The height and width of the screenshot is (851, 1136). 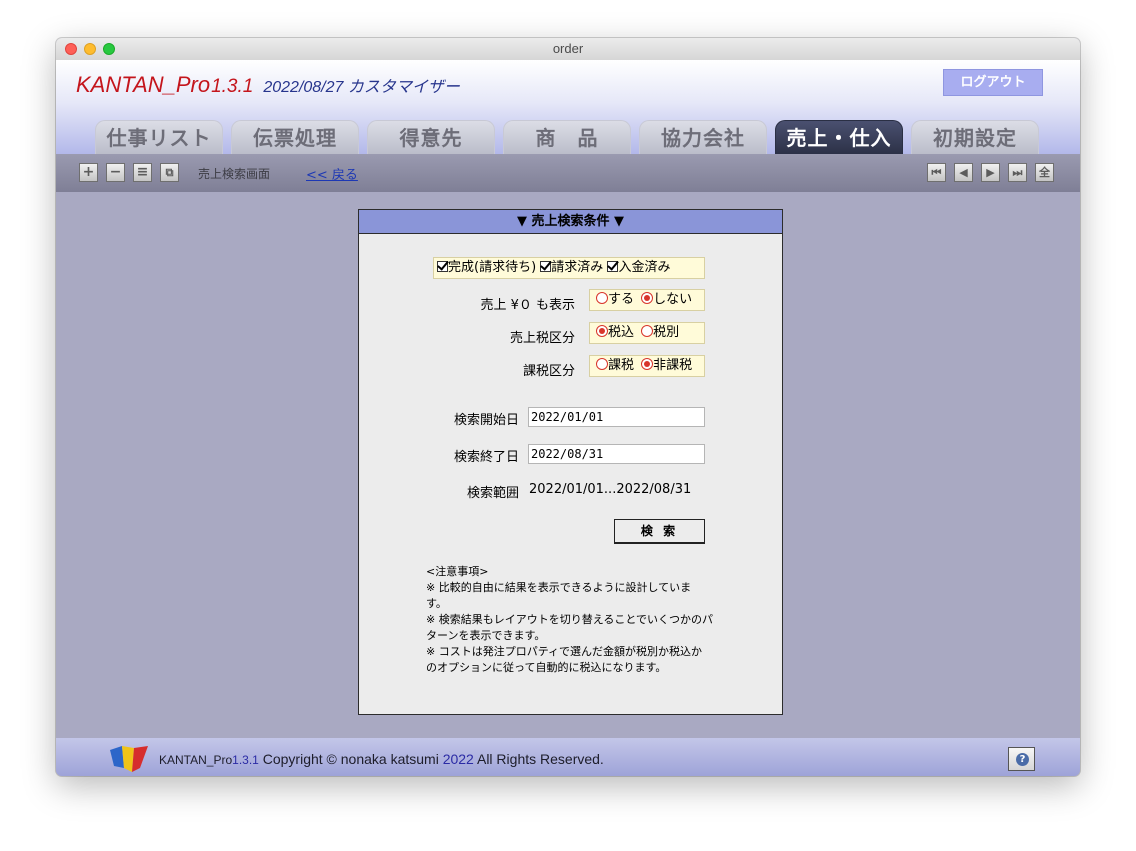 I want to click on notes-heading: <注意事項>, so click(x=457, y=571).